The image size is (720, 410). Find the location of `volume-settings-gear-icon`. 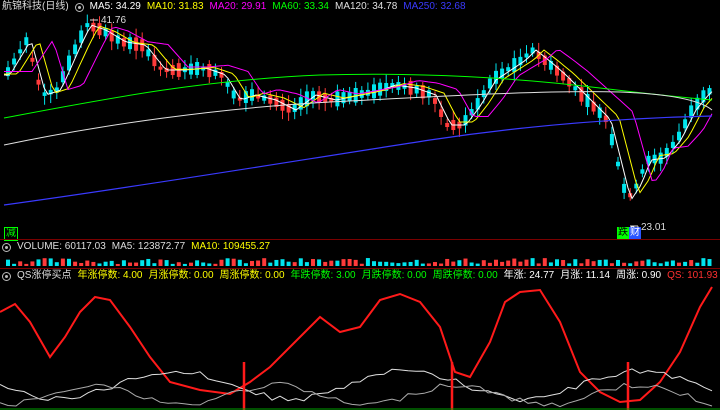

volume-settings-gear-icon is located at coordinates (6, 247).